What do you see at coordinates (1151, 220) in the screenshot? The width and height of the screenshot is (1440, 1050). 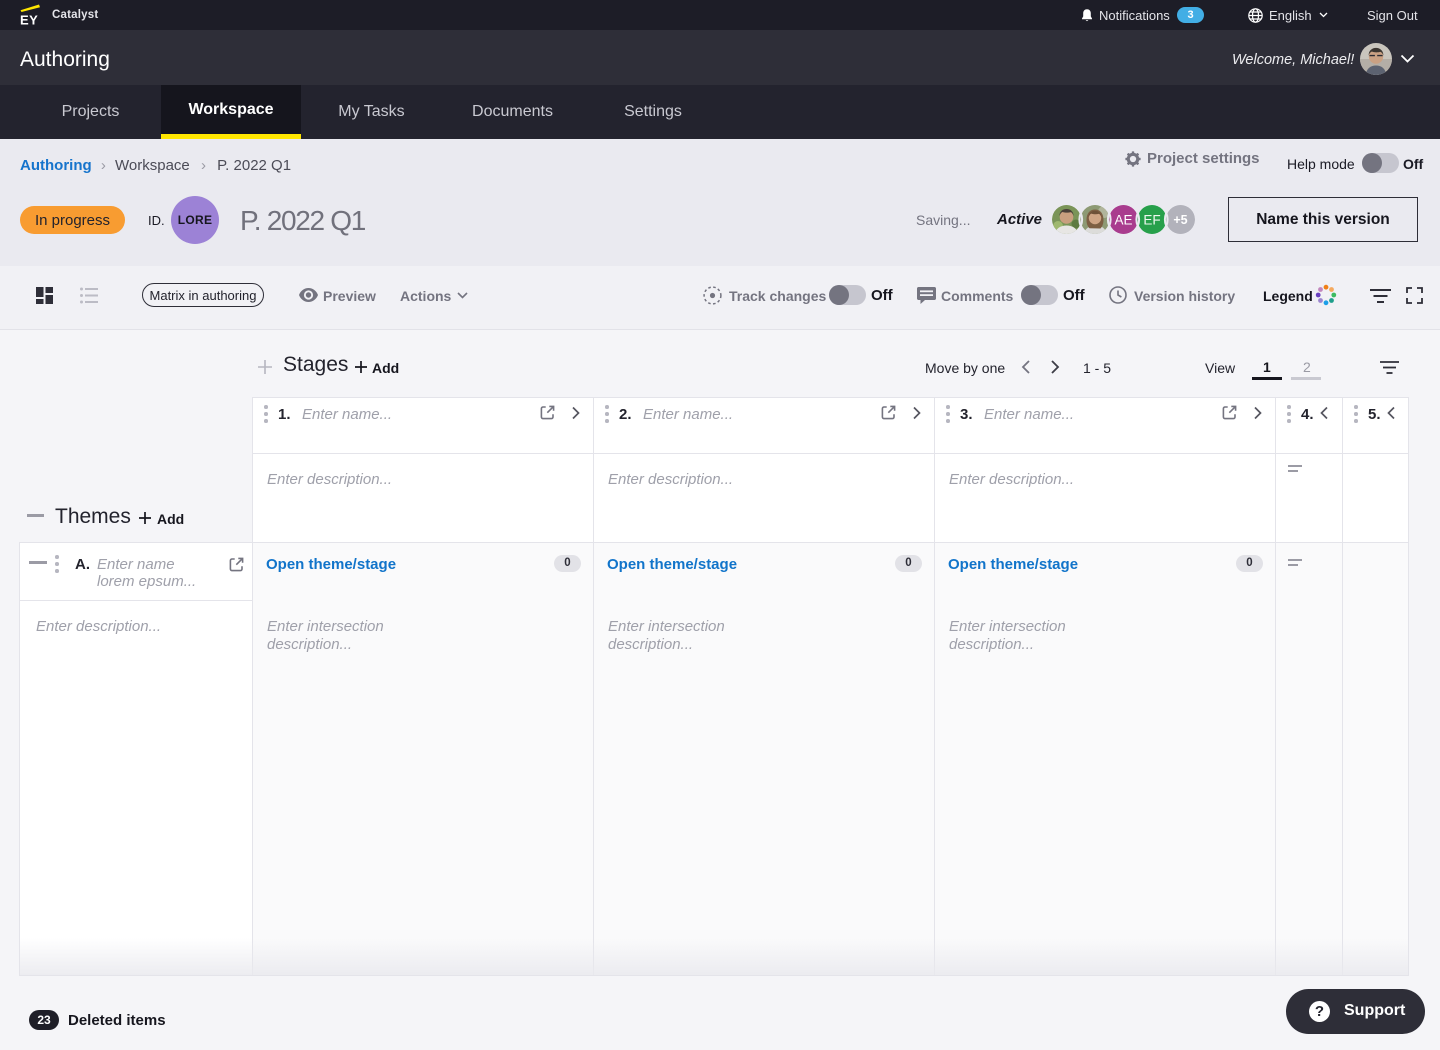 I see `svg-text: EF` at bounding box center [1151, 220].